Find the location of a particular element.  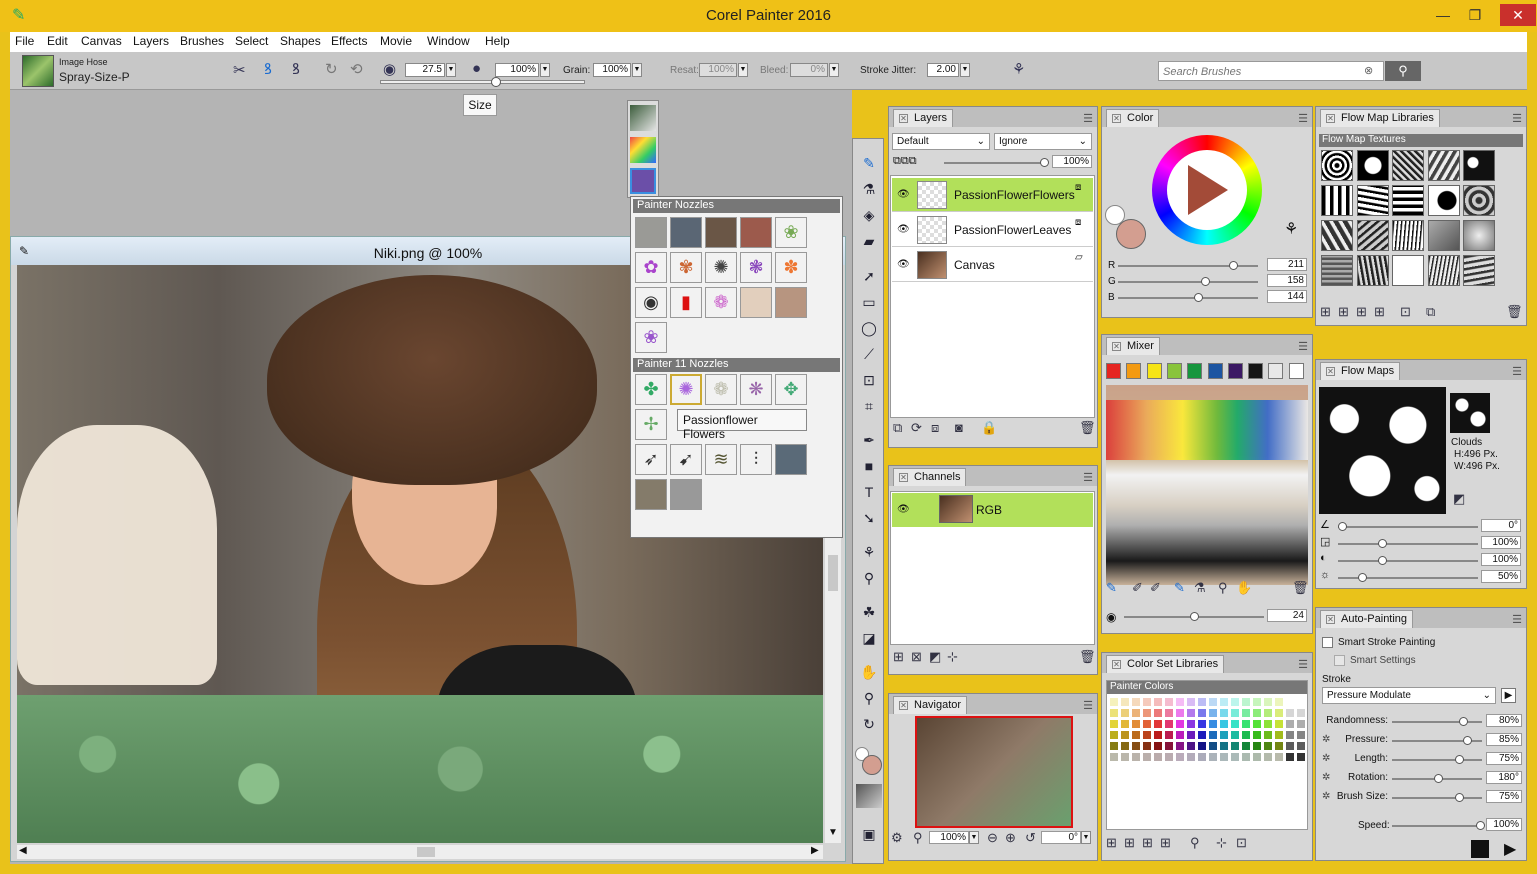

save-selection-icon: ⊠ is located at coordinates (916, 657).